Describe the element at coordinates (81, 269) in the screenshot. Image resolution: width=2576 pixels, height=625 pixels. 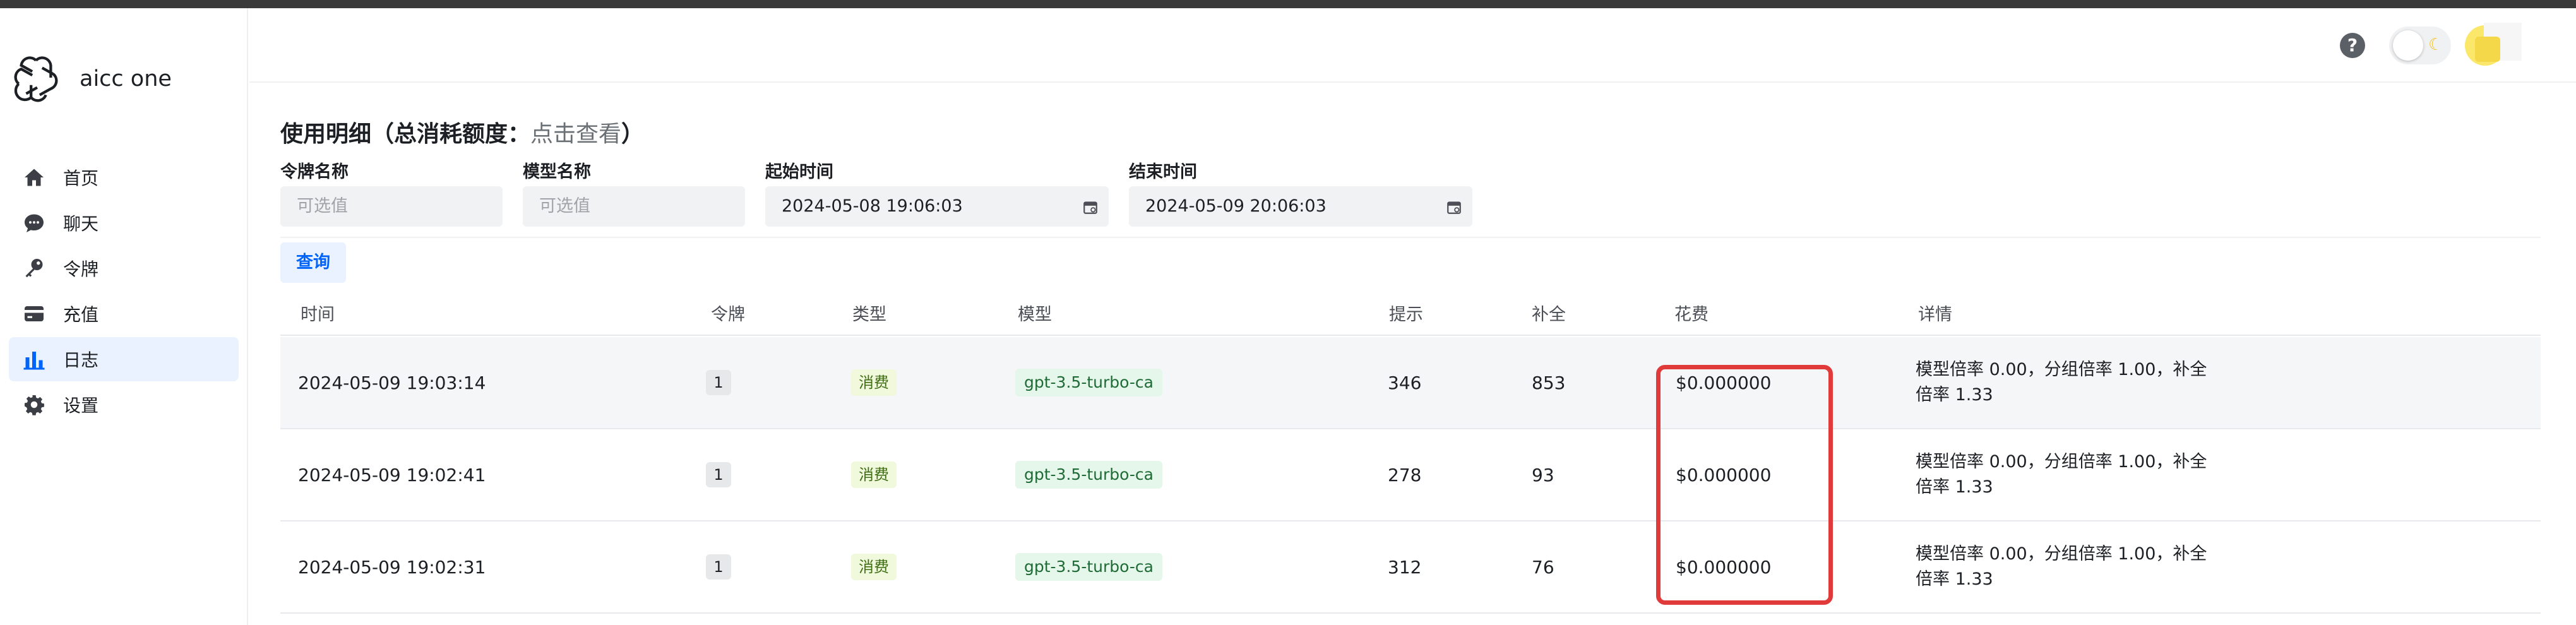
I see `sidebar-item-label: 令牌` at that location.